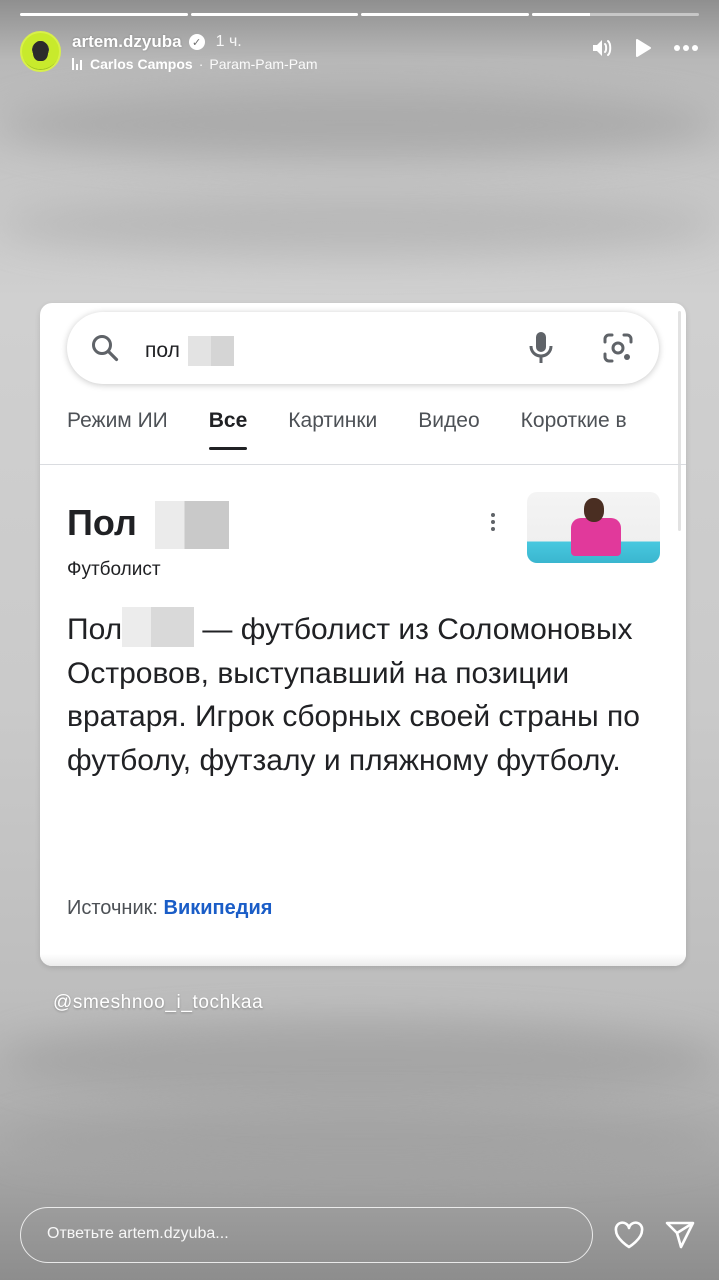 The height and width of the screenshot is (1280, 719). Describe the element at coordinates (573, 420) in the screenshot. I see `tab-shorts: Короткие в` at that location.